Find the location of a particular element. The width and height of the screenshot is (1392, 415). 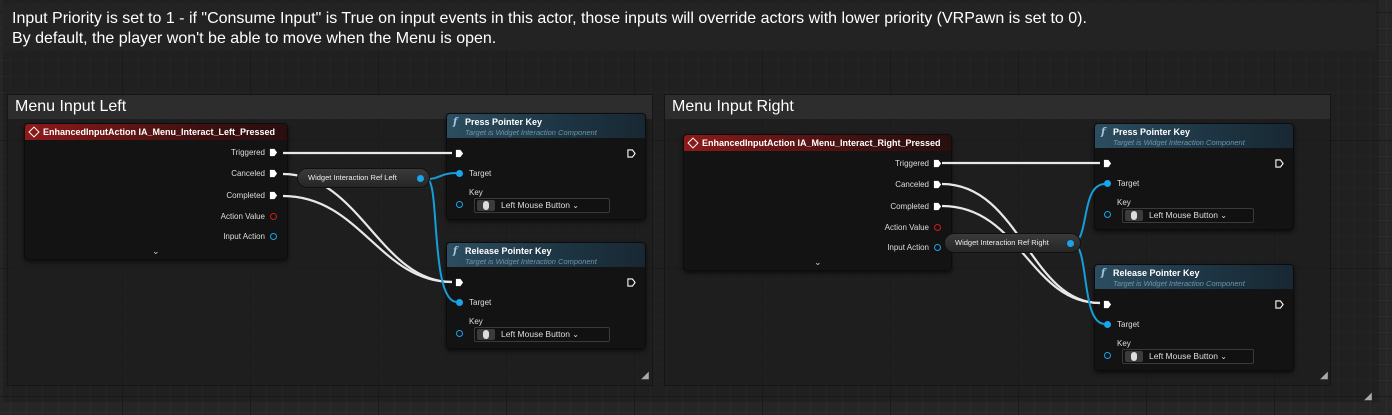

variable-node-widget-interaction-ref-left: Widget Interaction Ref Left is located at coordinates (363, 178).